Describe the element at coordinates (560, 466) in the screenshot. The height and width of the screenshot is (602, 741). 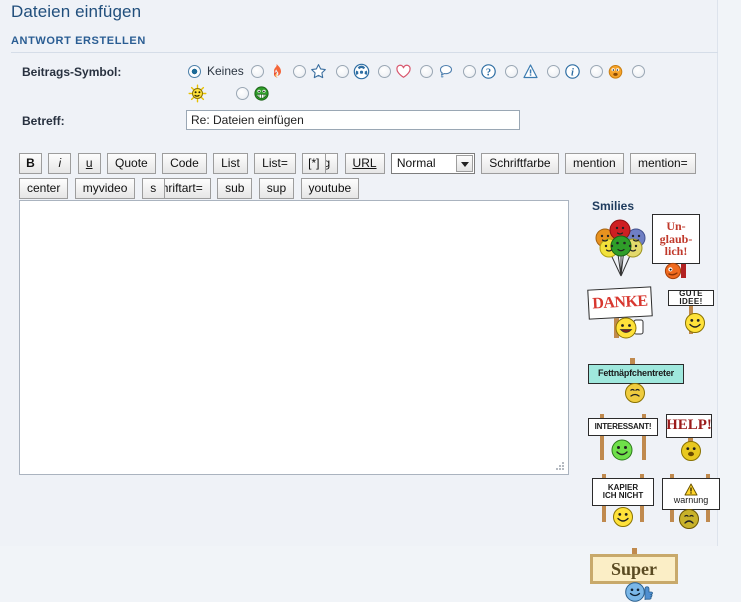
I see `resize-handle-icon` at that location.